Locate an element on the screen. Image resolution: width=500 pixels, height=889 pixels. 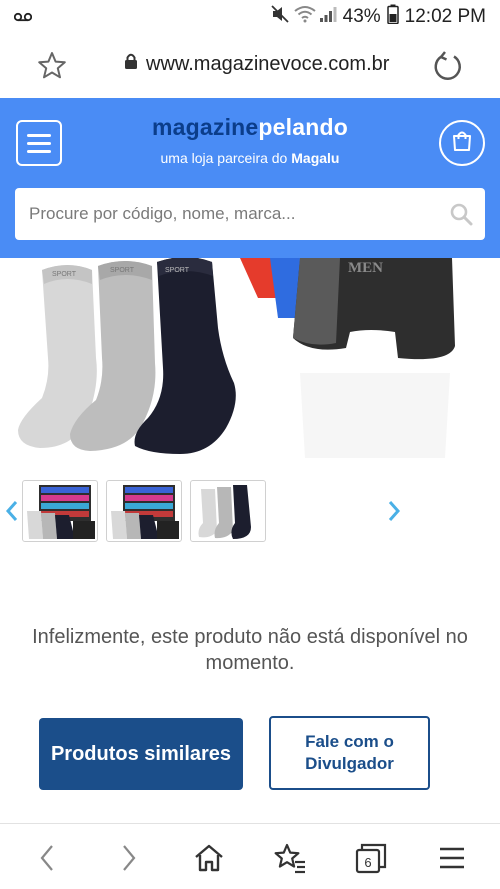
search-bar is located at coordinates (250, 214).